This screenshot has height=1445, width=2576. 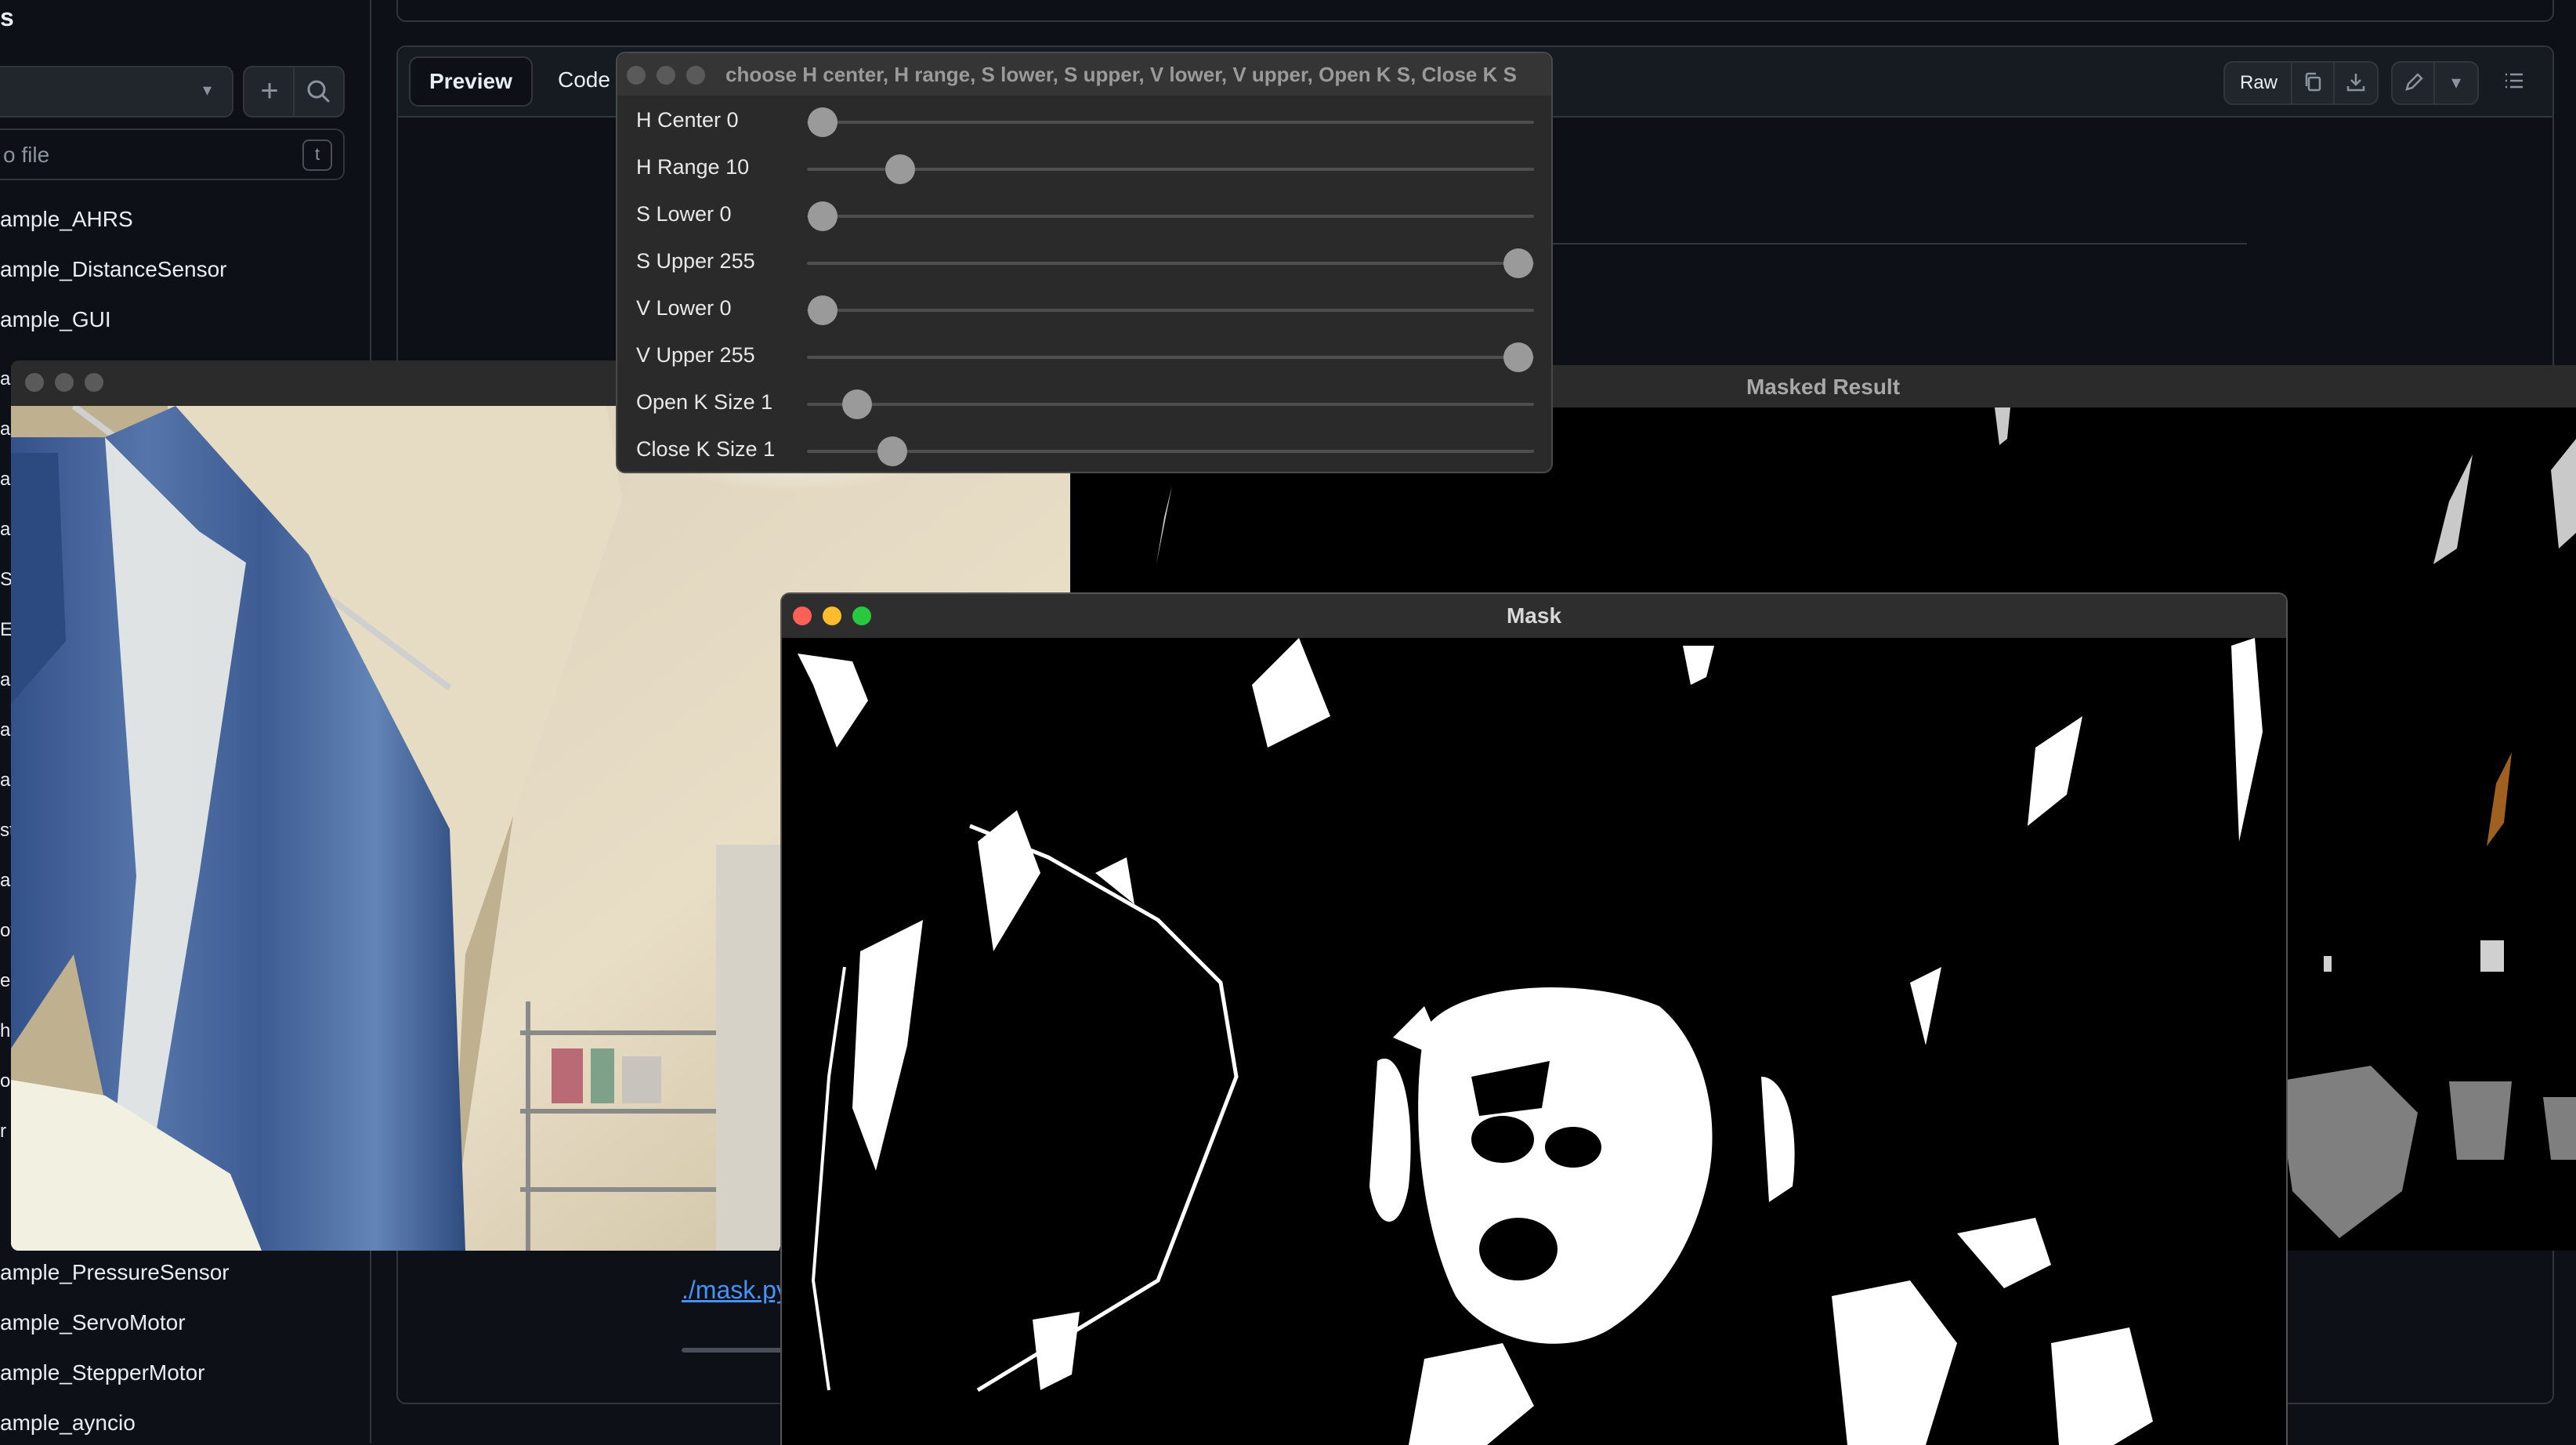 I want to click on copy-icon, so click(x=2313, y=82).